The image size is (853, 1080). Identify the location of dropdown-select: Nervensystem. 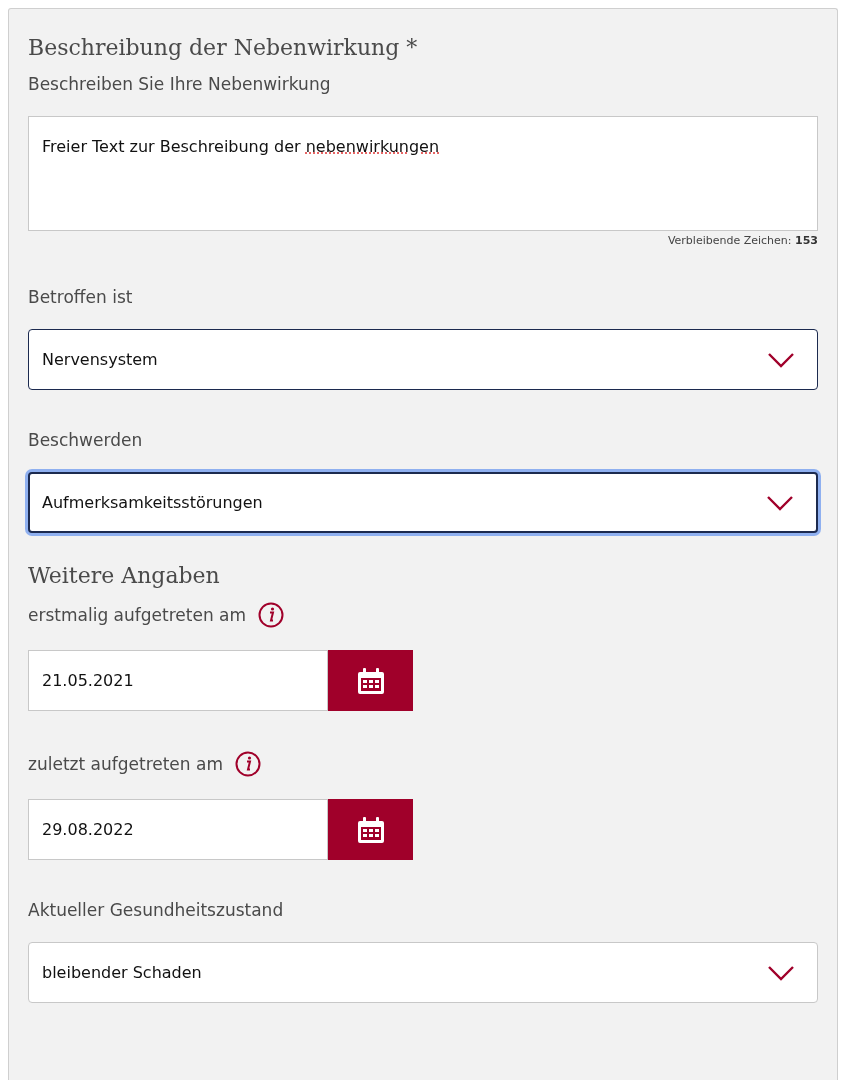
(423, 359).